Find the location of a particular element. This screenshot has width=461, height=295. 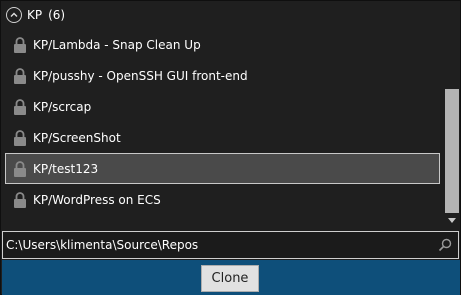

clone-path-input is located at coordinates (219, 245).